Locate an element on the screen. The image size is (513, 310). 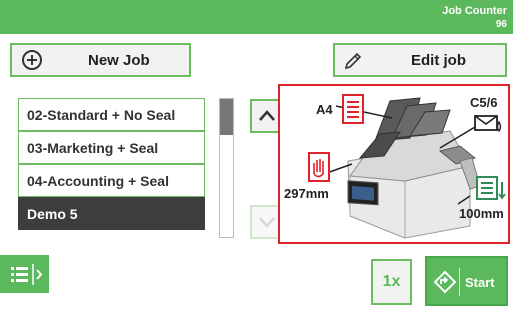
job-row-demo5: Demo 5 is located at coordinates (111, 213).